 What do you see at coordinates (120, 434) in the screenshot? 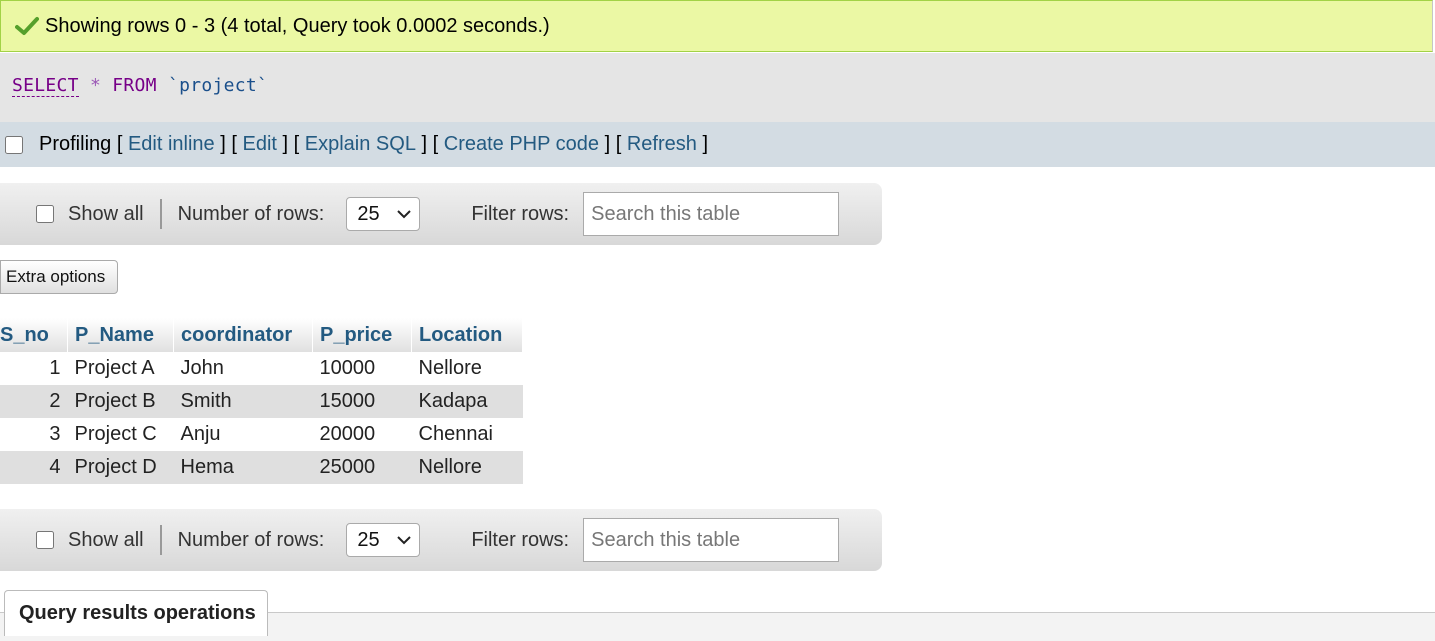
I see `cell-p-name: Project C` at bounding box center [120, 434].